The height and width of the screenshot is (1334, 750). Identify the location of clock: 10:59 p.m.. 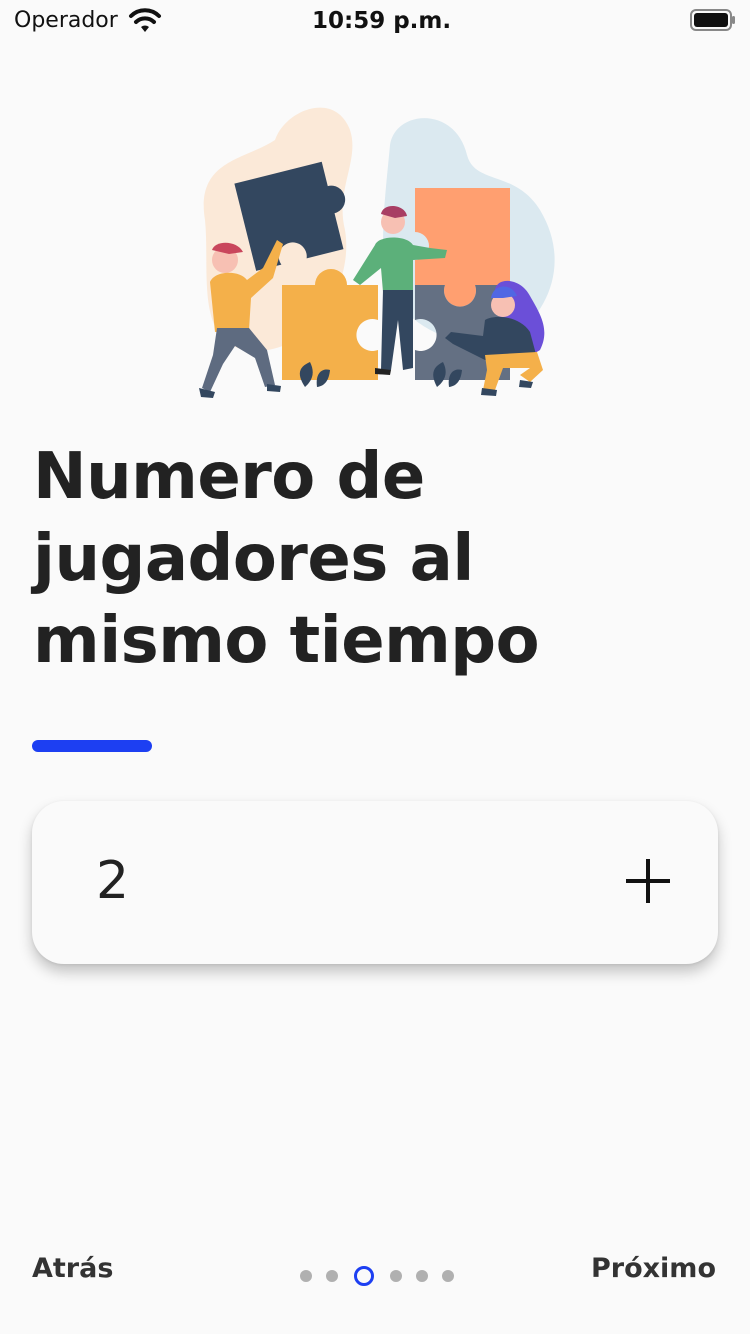
(382, 21).